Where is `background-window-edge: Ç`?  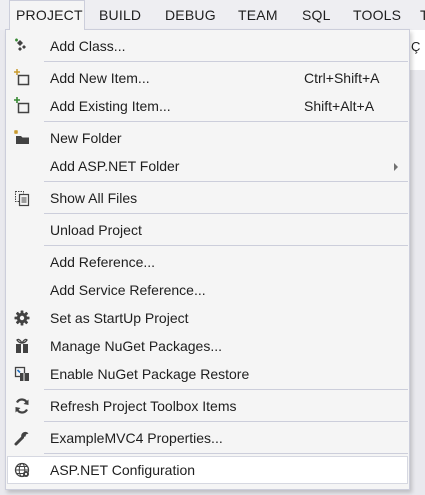 background-window-edge: Ç is located at coordinates (417, 50).